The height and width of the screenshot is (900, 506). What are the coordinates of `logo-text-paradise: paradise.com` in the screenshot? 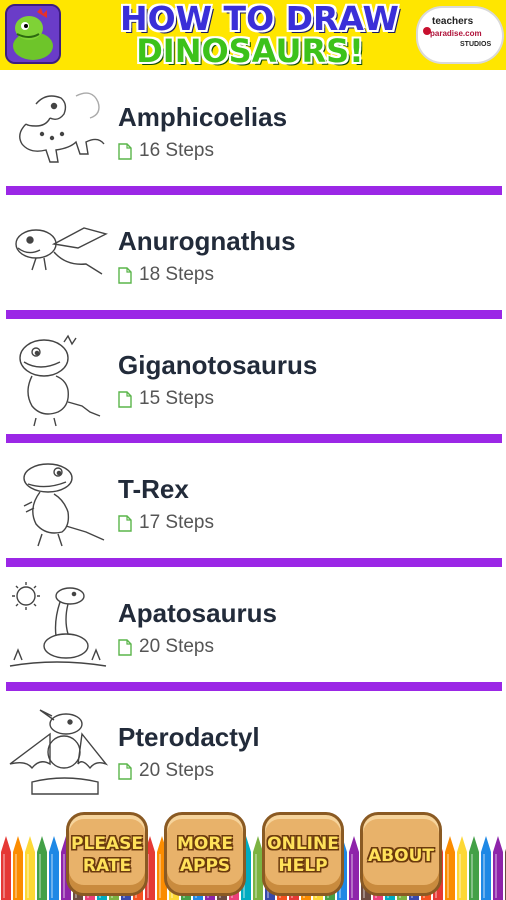 It's located at (456, 33).